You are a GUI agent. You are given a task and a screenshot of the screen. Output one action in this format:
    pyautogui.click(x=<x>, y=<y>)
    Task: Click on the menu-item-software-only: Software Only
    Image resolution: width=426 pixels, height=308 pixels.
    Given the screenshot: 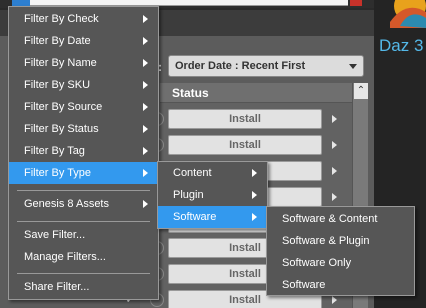 What is the action you would take?
    pyautogui.click(x=340, y=263)
    